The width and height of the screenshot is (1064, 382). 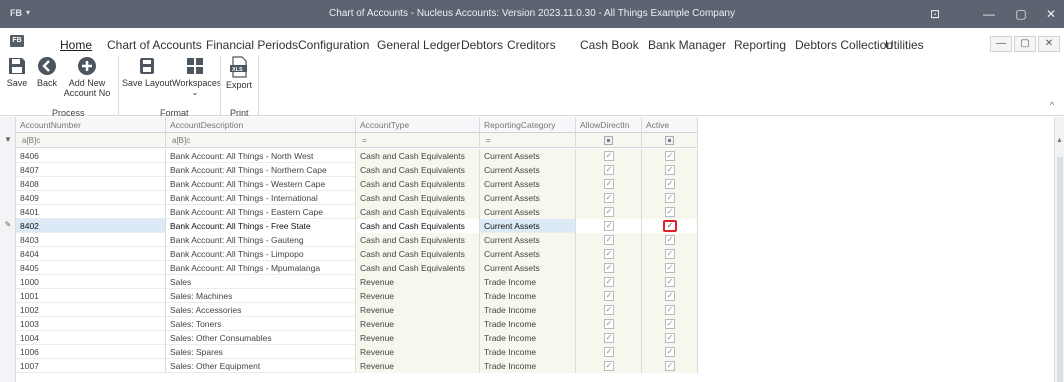 What do you see at coordinates (418, 45) in the screenshot?
I see `menu-general-ledger: General Ledger` at bounding box center [418, 45].